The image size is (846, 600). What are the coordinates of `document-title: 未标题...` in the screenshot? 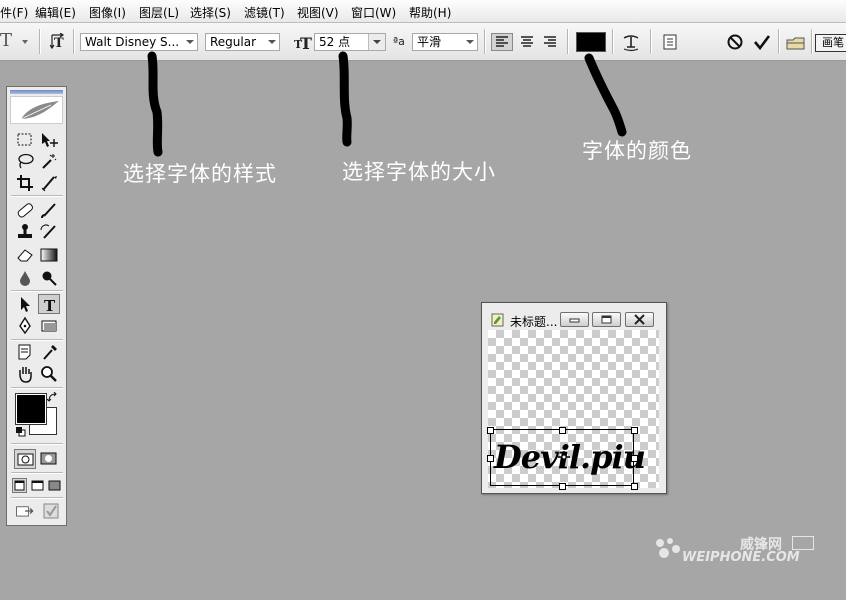 It's located at (534, 322).